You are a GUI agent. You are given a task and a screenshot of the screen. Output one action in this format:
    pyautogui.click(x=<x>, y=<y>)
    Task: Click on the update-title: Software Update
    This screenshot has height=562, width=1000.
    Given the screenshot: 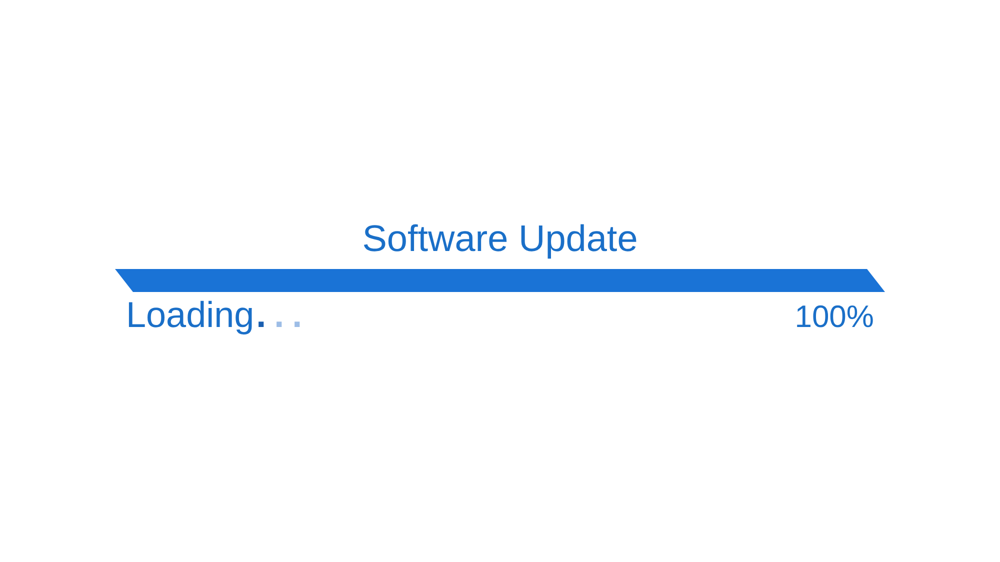 What is the action you would take?
    pyautogui.click(x=500, y=239)
    